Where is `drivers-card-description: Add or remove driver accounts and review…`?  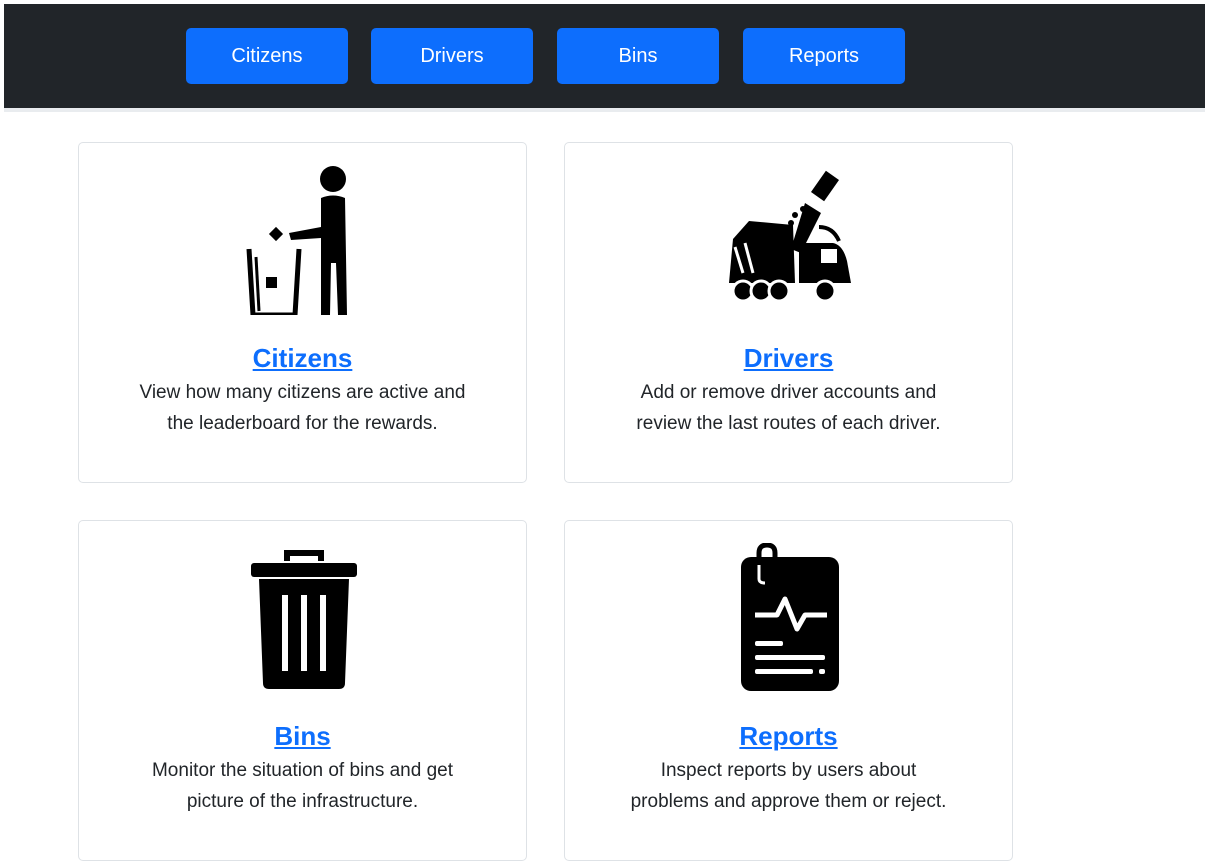
drivers-card-description: Add or remove driver accounts and review… is located at coordinates (788, 408).